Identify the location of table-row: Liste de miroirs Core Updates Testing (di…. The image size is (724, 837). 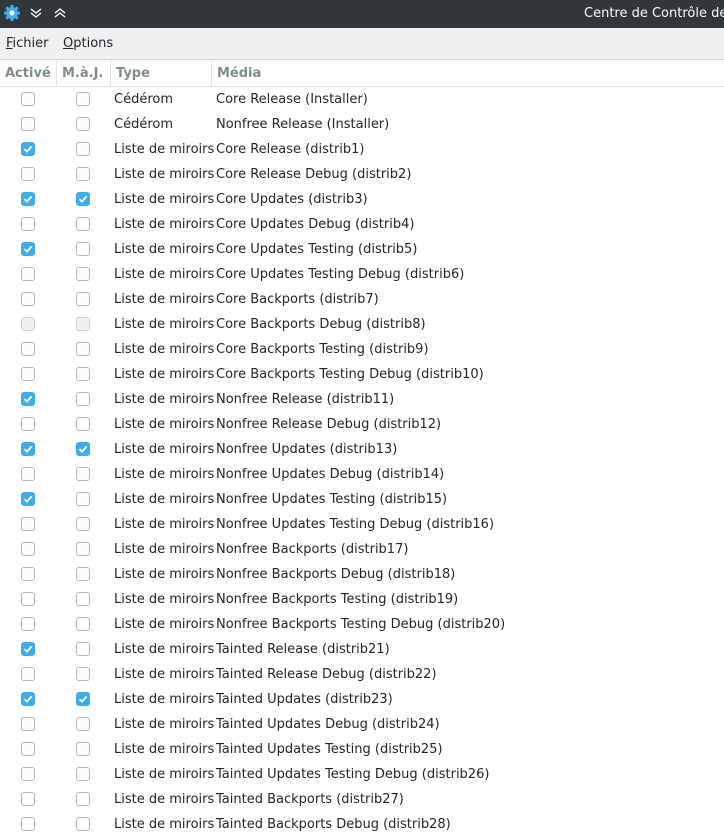
(362, 249).